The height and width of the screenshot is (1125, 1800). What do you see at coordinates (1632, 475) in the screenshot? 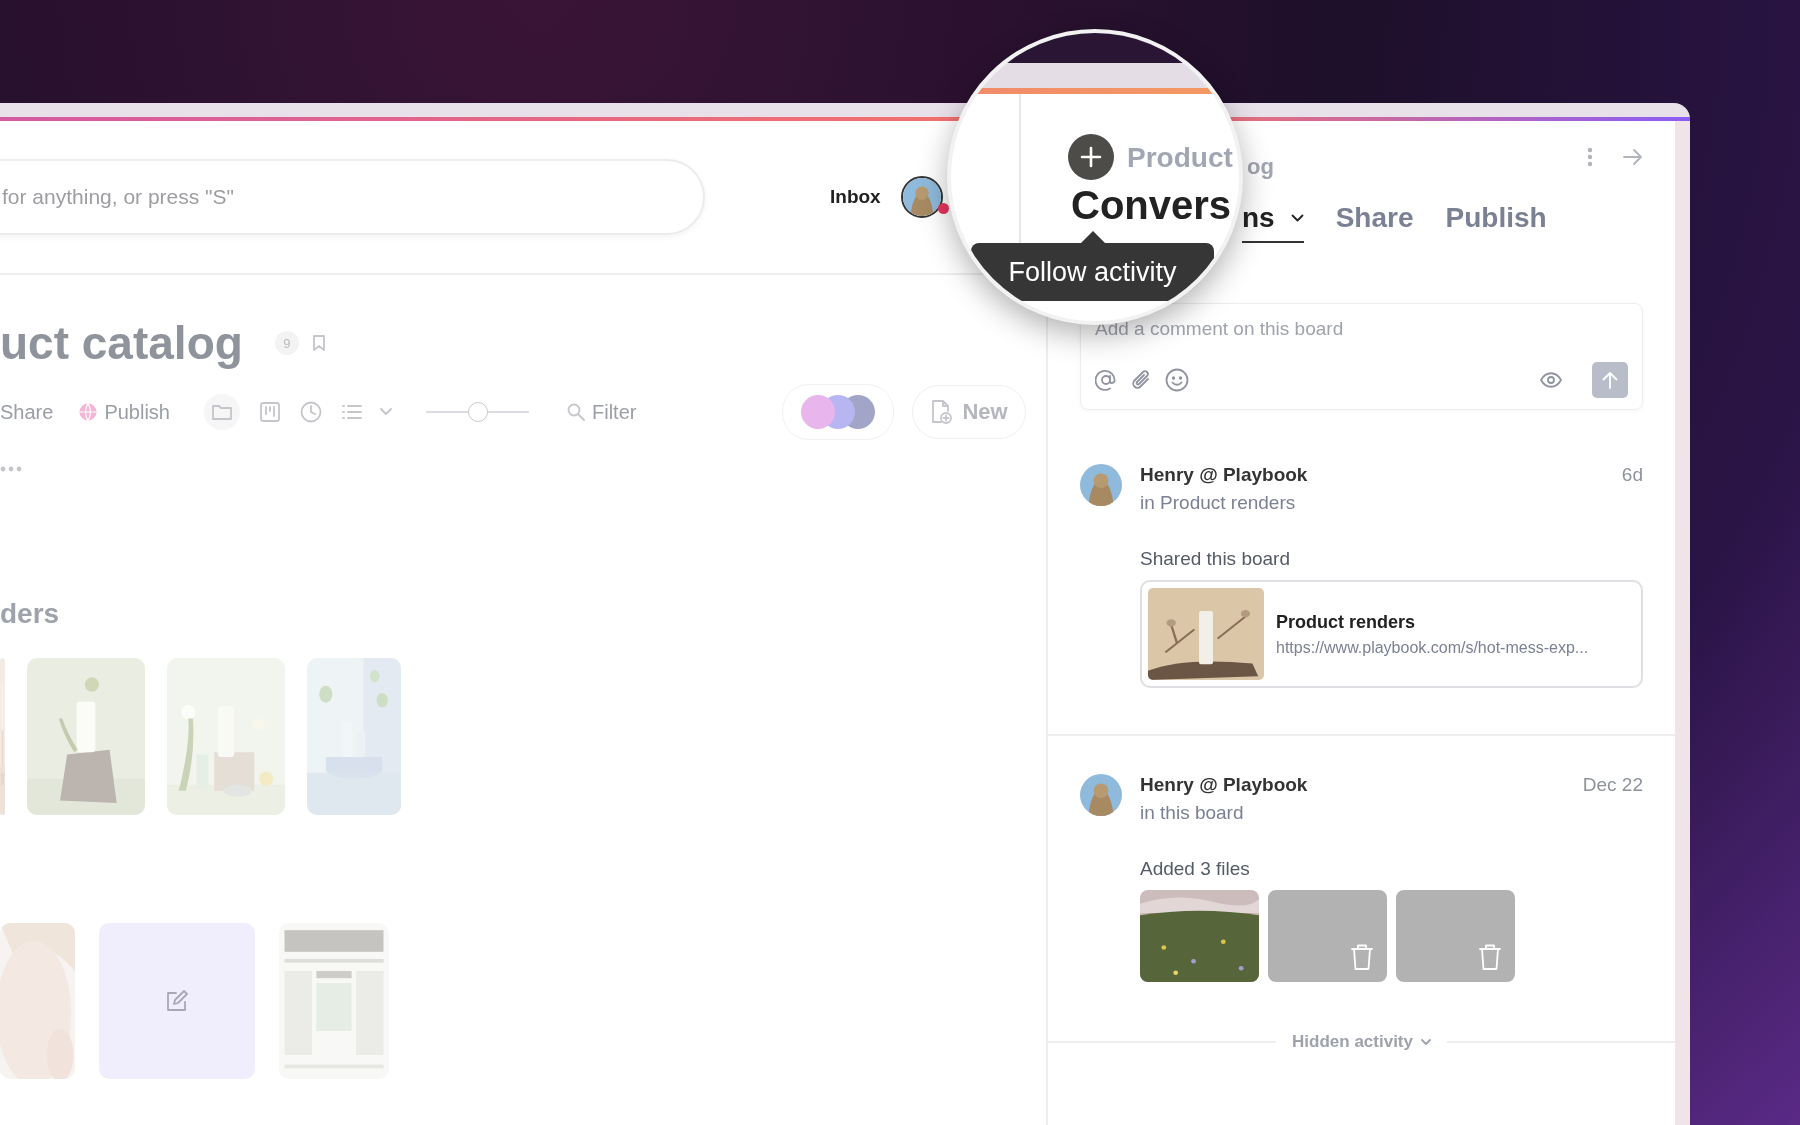
I see `timestamp: 6d` at bounding box center [1632, 475].